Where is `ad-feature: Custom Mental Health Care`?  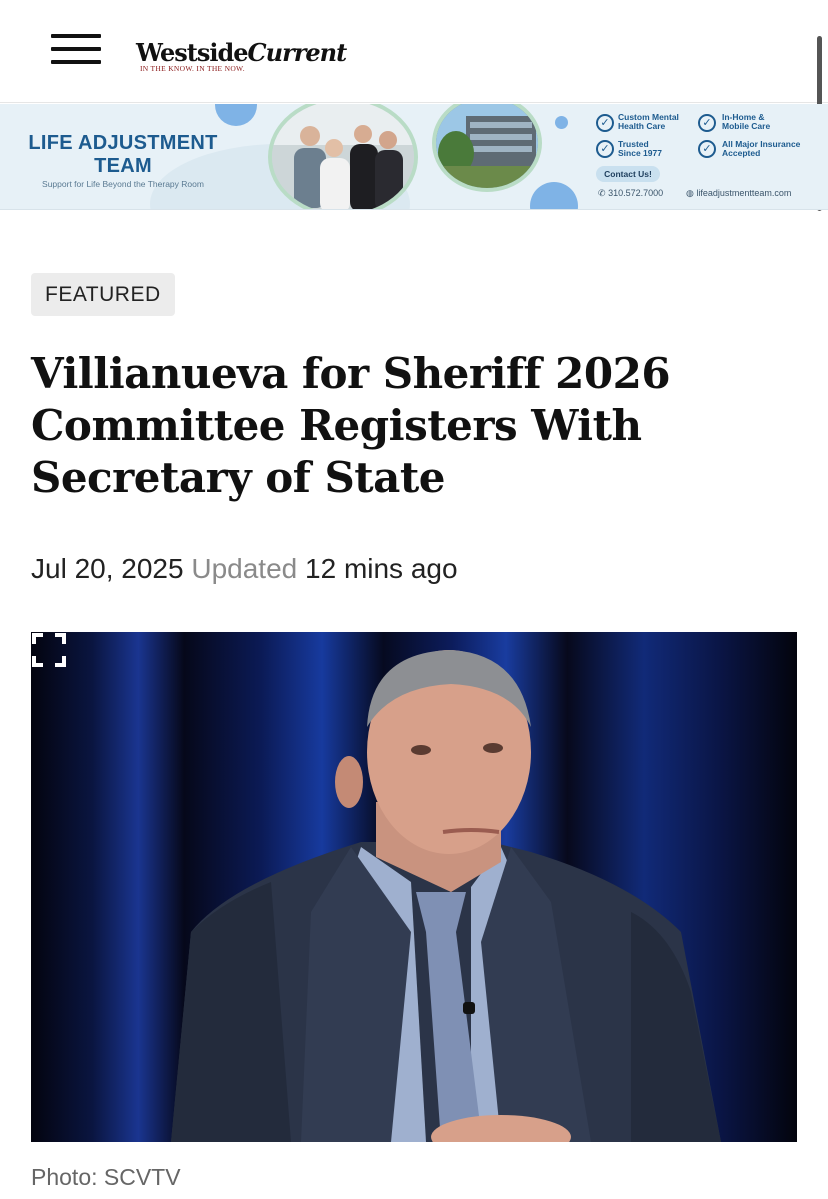
ad-feature: Custom Mental Health Care is located at coordinates (648, 121).